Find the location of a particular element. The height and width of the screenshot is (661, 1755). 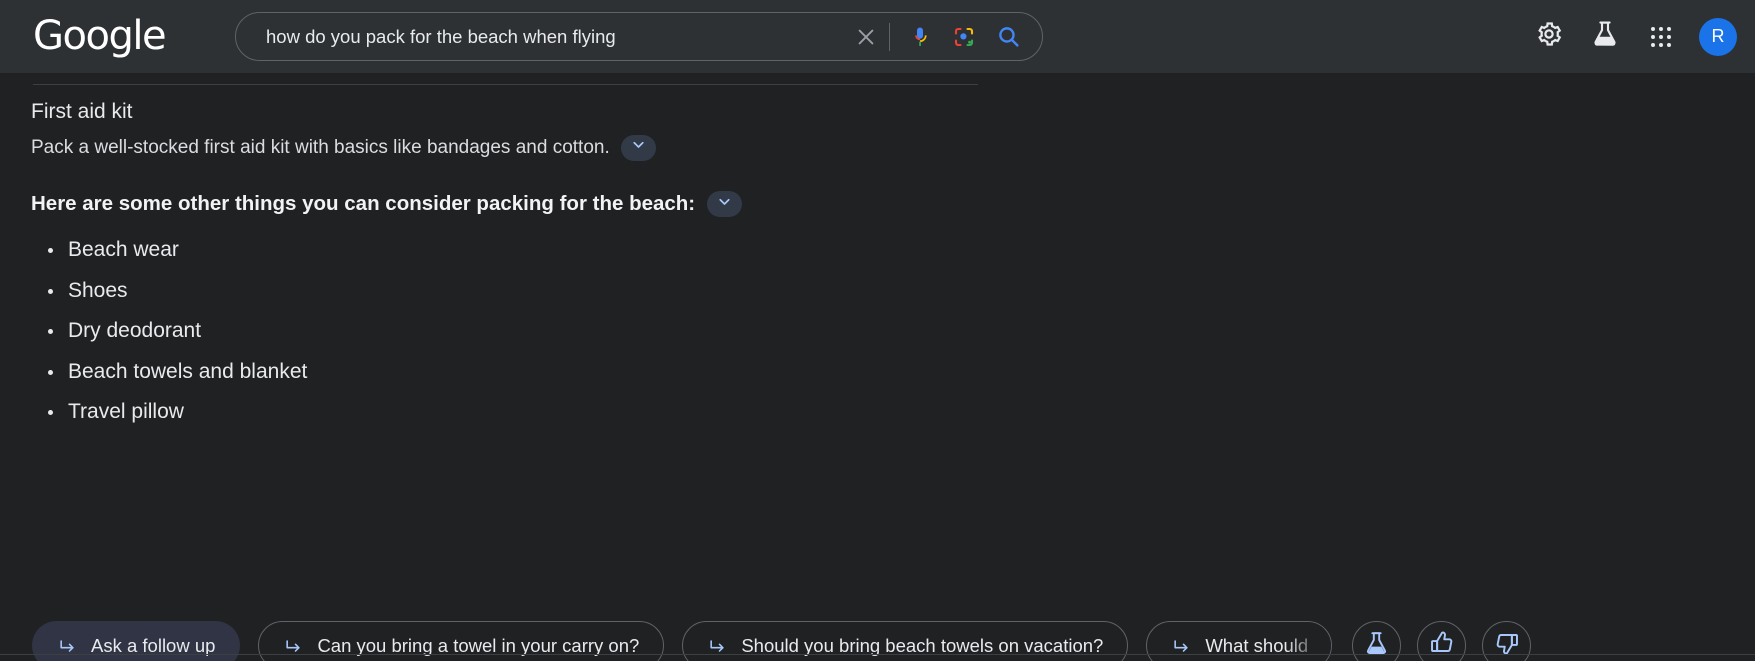

ask-follow-up-chip: Ask a follow up is located at coordinates (136, 641).